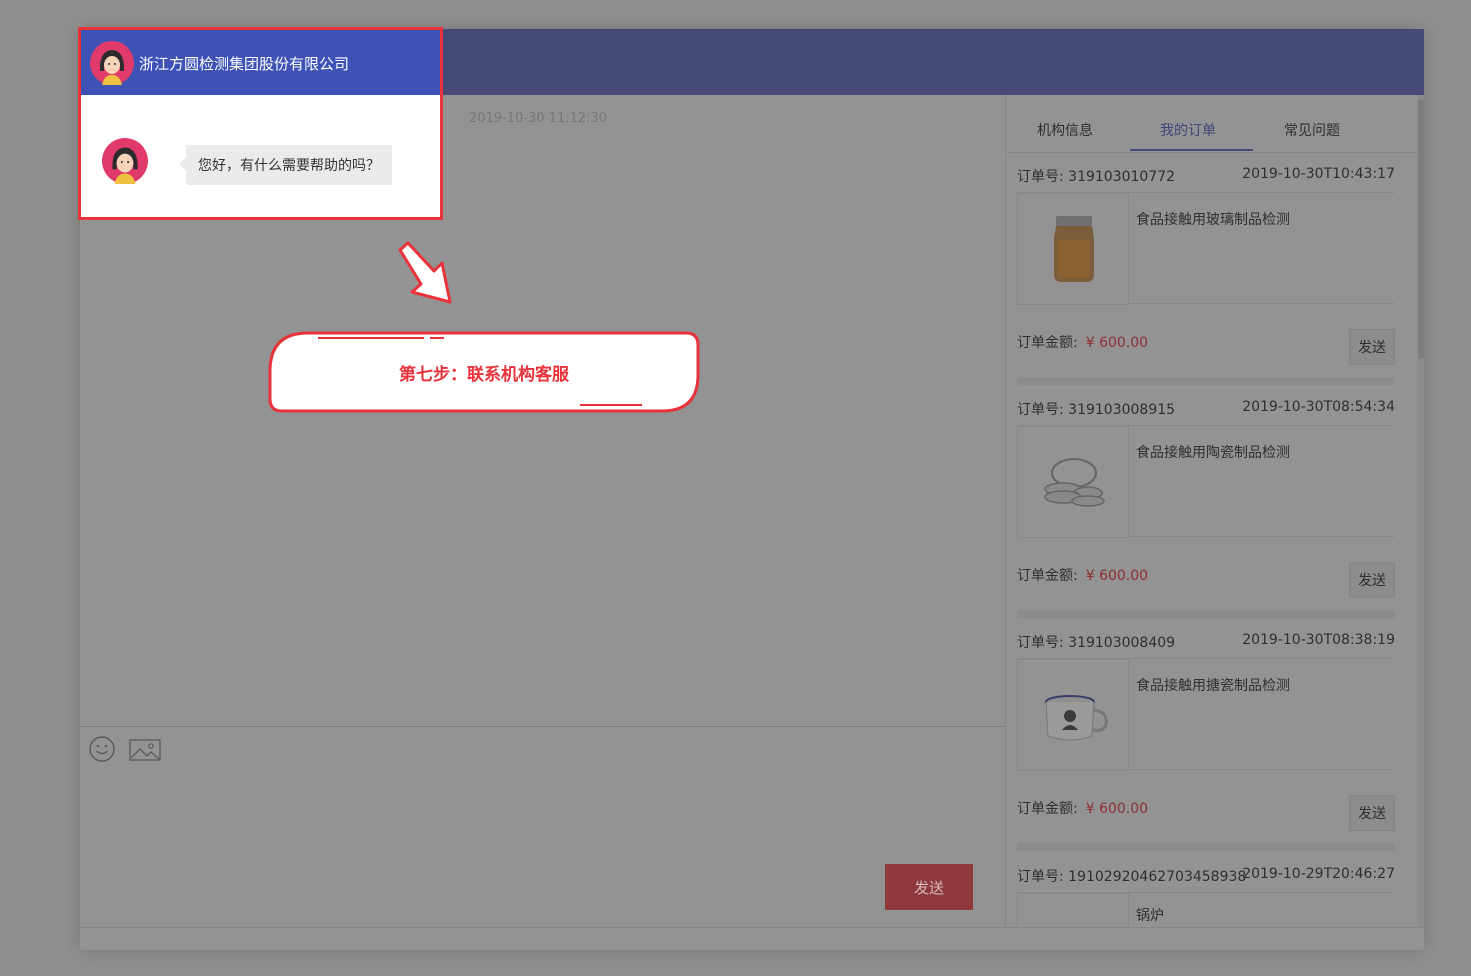 This screenshot has width=1471, height=976. Describe the element at coordinates (1318, 640) in the screenshot. I see `order-time: 2019-10-30T08:38:19` at that location.